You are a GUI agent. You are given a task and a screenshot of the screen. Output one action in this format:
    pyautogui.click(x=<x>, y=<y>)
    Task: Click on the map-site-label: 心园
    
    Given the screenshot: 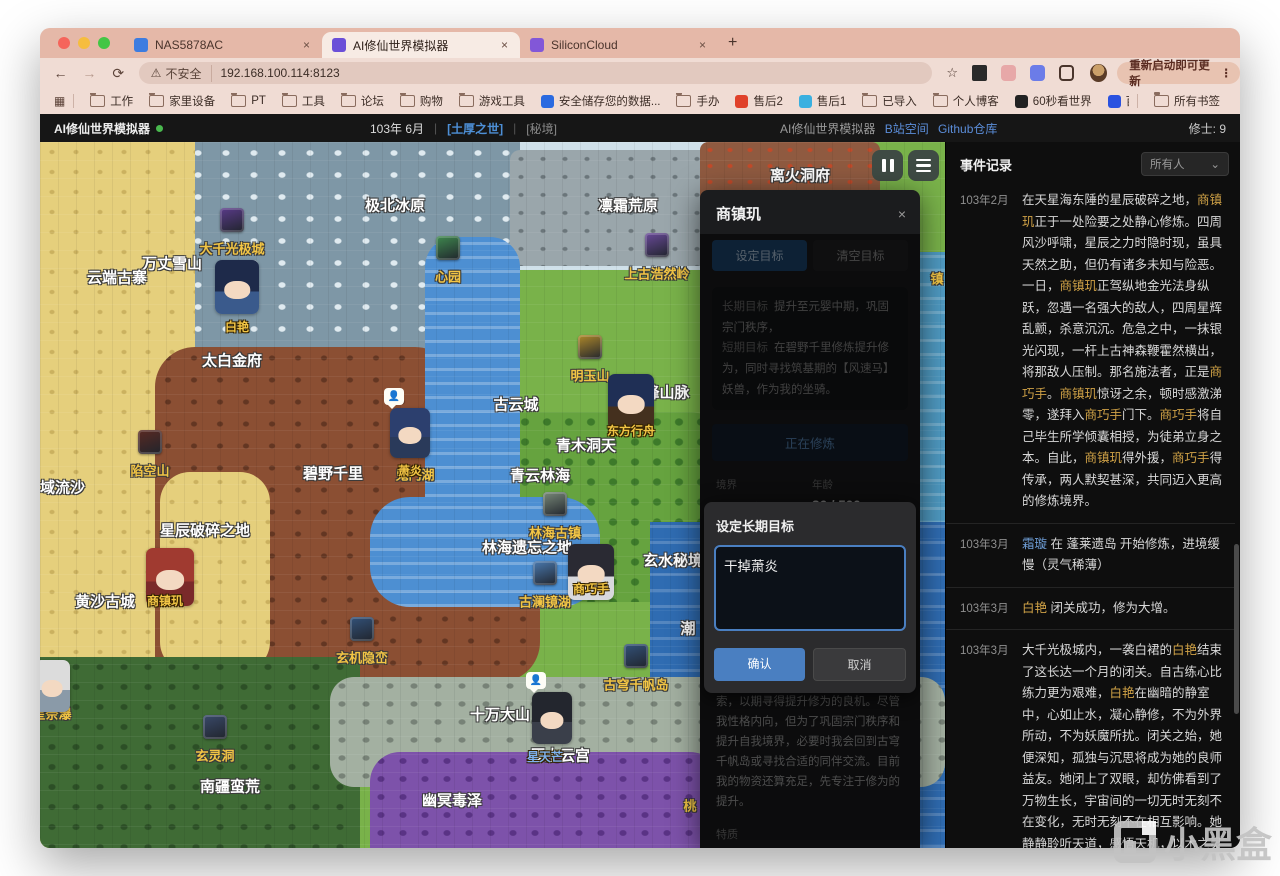 What is the action you would take?
    pyautogui.click(x=448, y=276)
    